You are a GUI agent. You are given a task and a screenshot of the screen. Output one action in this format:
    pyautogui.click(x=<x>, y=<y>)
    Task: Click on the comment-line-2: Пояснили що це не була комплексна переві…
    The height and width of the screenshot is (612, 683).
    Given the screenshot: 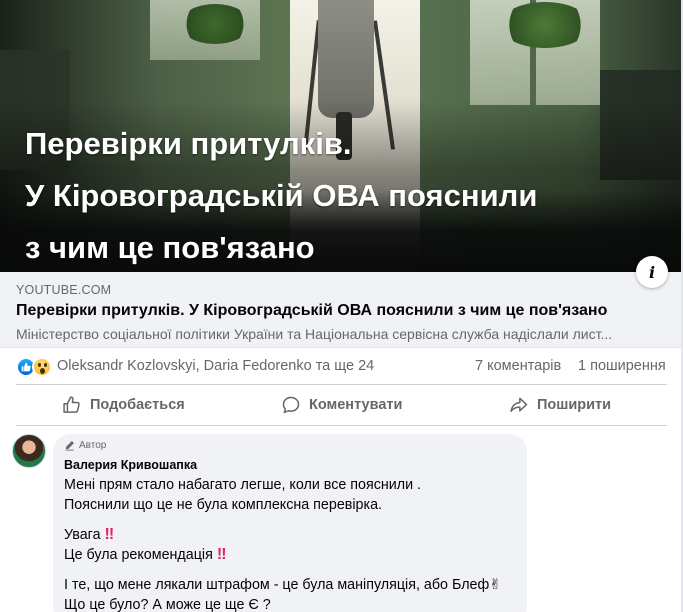 What is the action you would take?
    pyautogui.click(x=223, y=505)
    